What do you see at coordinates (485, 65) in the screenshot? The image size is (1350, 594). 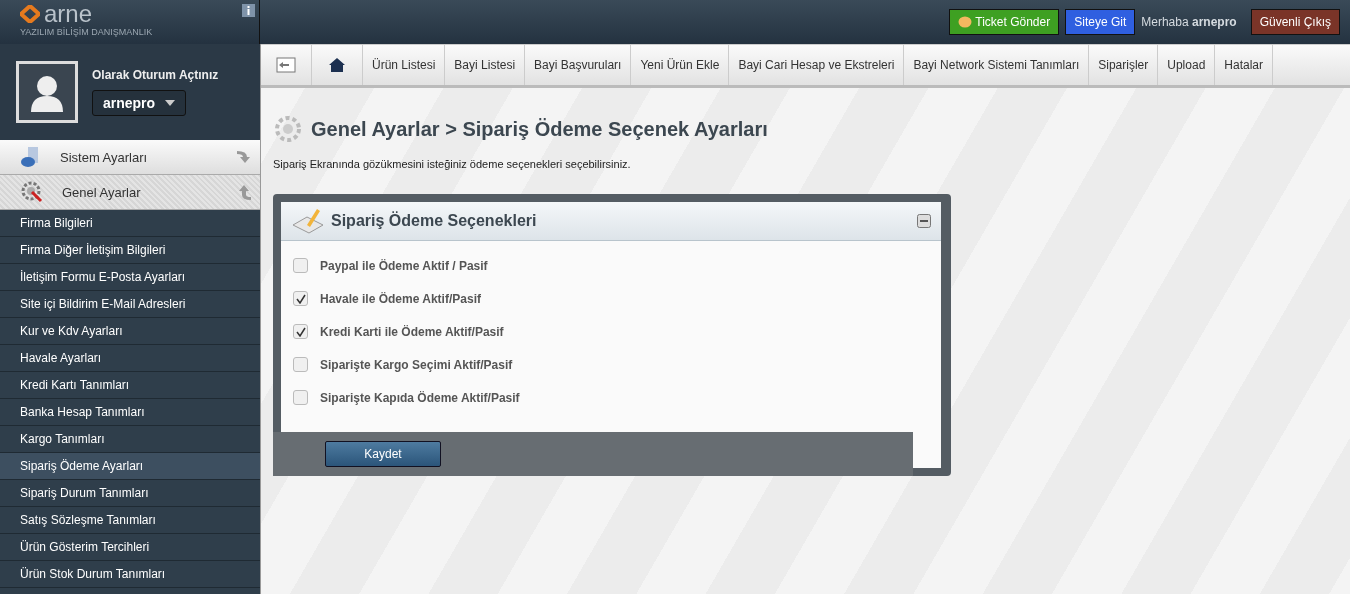 I see `toolbar-tab: Bayi Listesi` at bounding box center [485, 65].